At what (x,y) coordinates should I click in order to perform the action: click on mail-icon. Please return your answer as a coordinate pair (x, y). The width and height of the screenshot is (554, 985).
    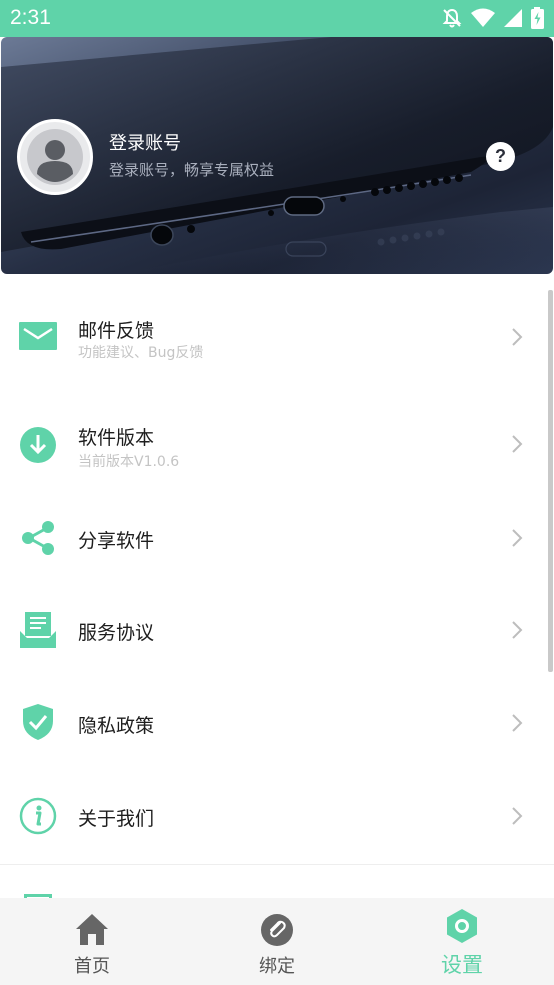
    Looking at the image, I should click on (38, 336).